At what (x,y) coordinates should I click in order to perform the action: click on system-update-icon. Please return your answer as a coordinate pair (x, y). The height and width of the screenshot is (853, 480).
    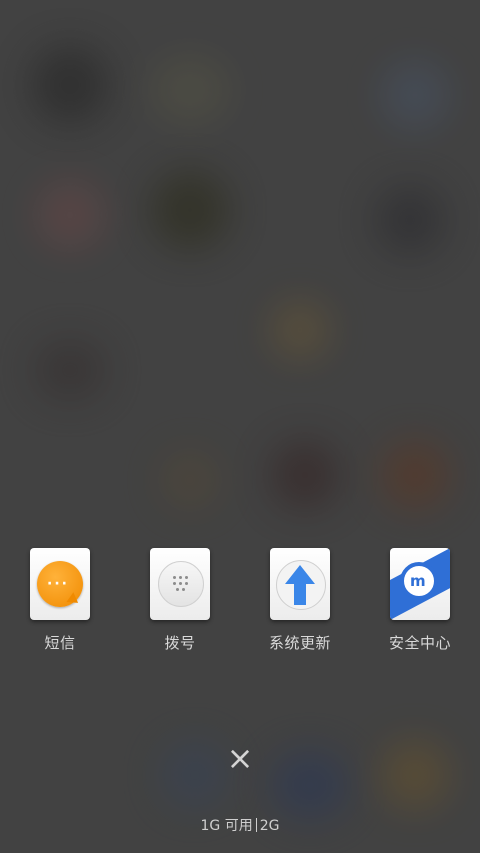
    Looking at the image, I should click on (300, 584).